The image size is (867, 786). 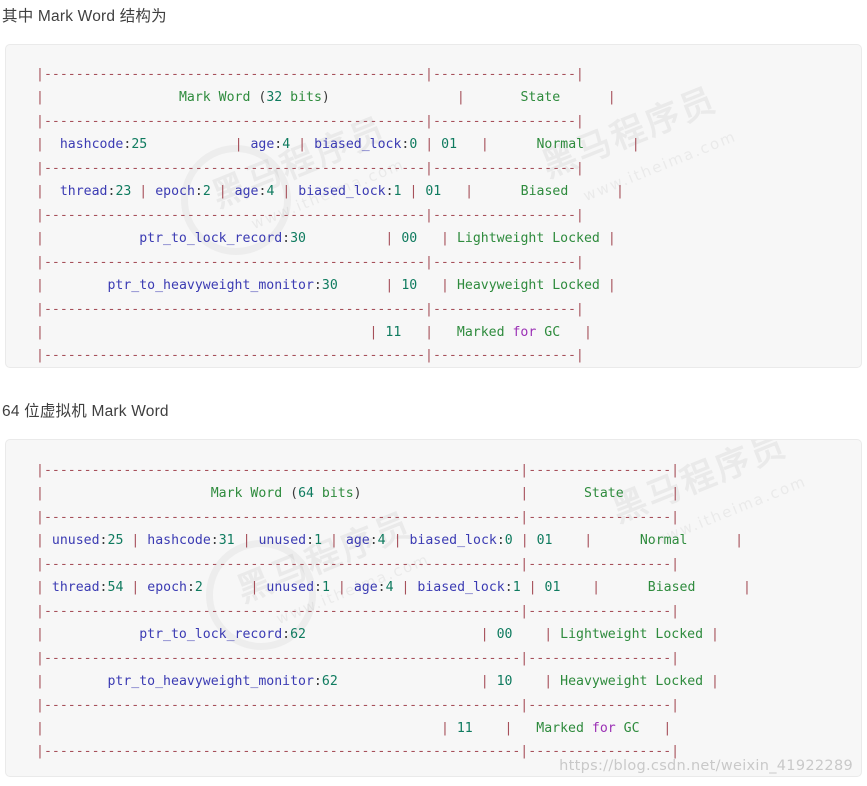 What do you see at coordinates (84, 16) in the screenshot?
I see `section-heading-1: 其中 Mark Word 结构为` at bounding box center [84, 16].